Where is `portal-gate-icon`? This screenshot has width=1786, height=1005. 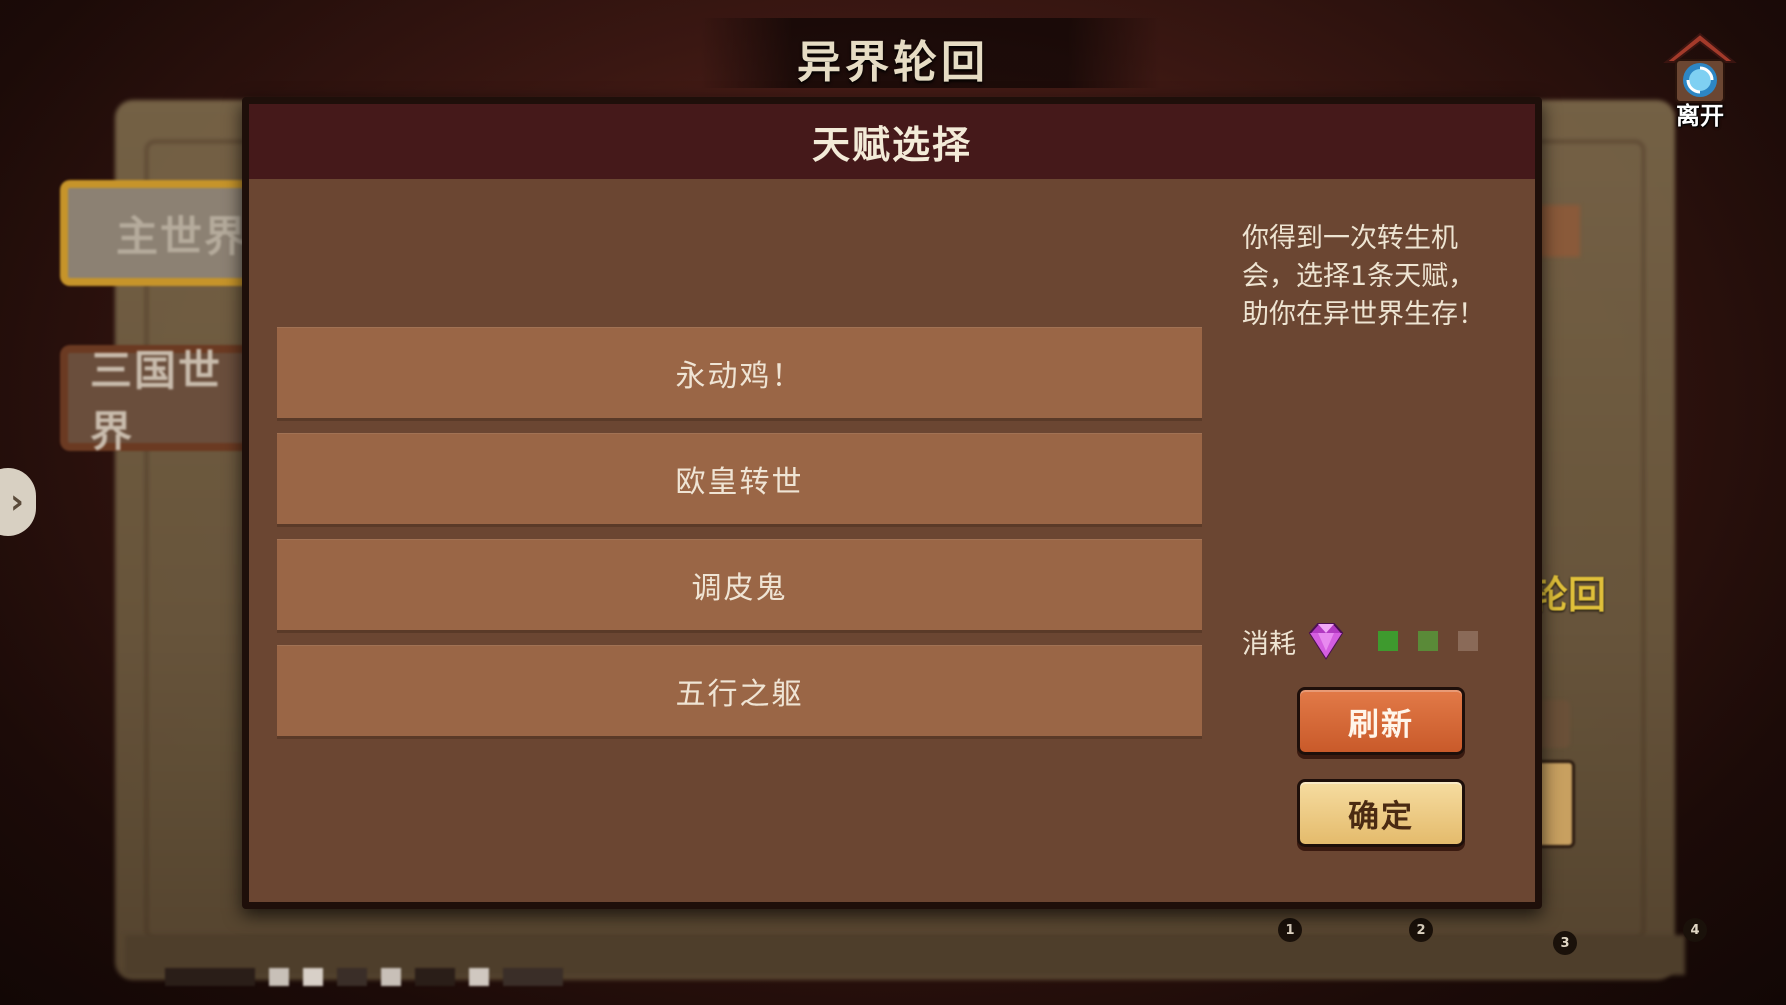
portal-gate-icon is located at coordinates (1700, 67).